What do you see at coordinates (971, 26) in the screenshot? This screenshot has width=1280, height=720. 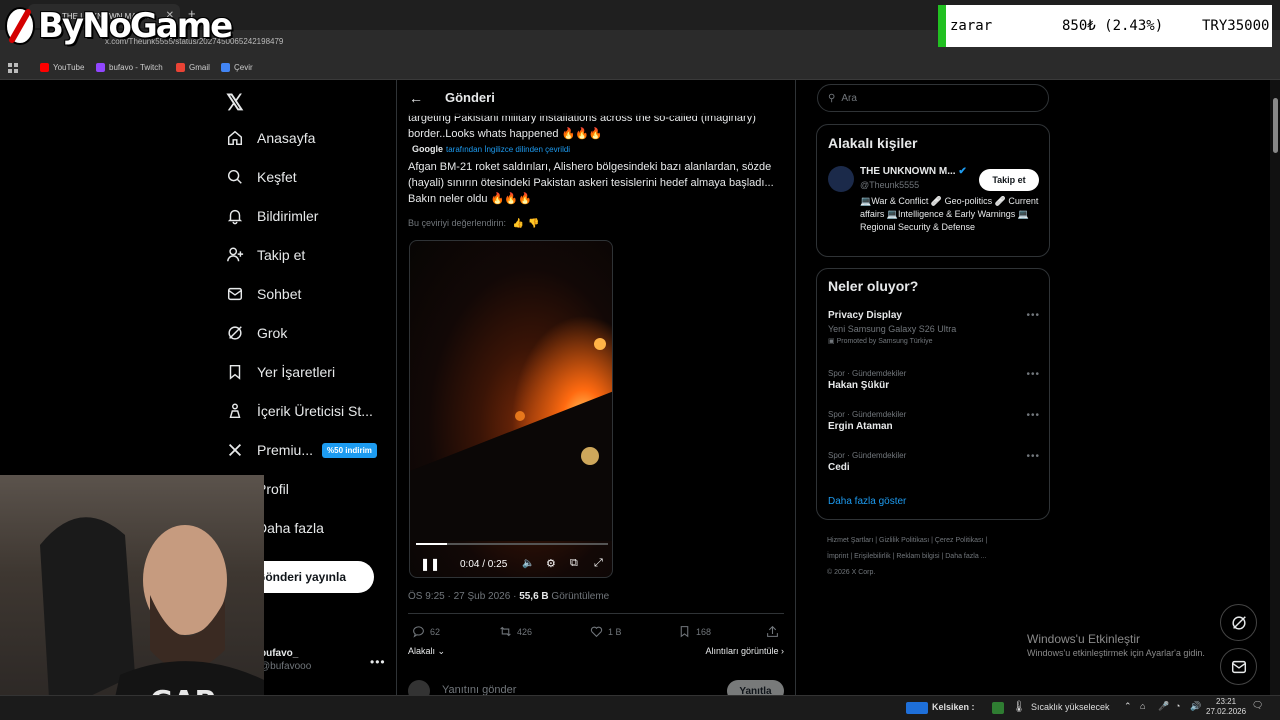 I see `ticker-label: zarar` at bounding box center [971, 26].